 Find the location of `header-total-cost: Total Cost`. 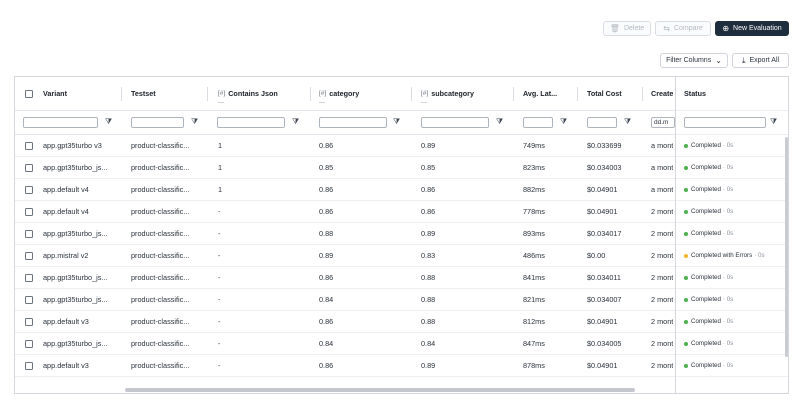

header-total-cost: Total Cost is located at coordinates (604, 93).